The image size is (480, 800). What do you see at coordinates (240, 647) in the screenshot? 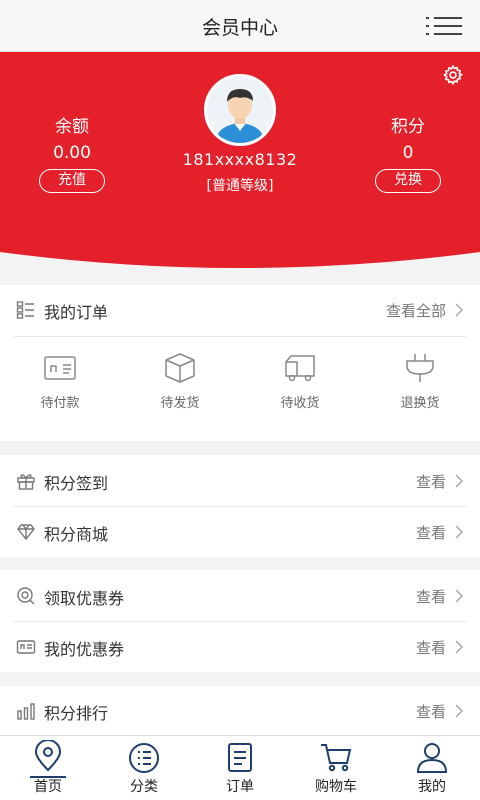
I see `my-coupons-row: 我的优惠券 查看` at bounding box center [240, 647].